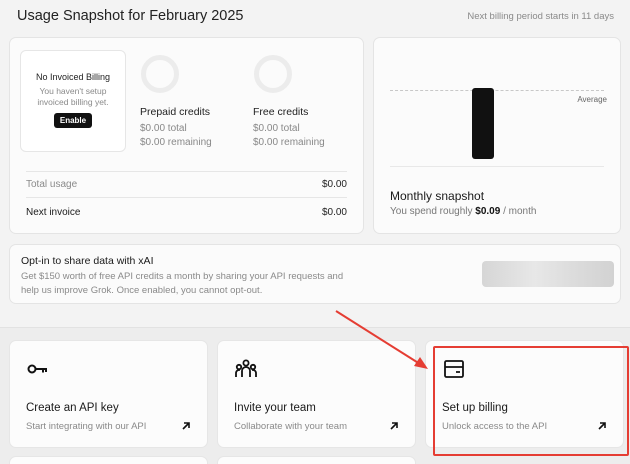  What do you see at coordinates (73, 77) in the screenshot?
I see `invoiced-billing-title: No Invoiced Billing` at bounding box center [73, 77].